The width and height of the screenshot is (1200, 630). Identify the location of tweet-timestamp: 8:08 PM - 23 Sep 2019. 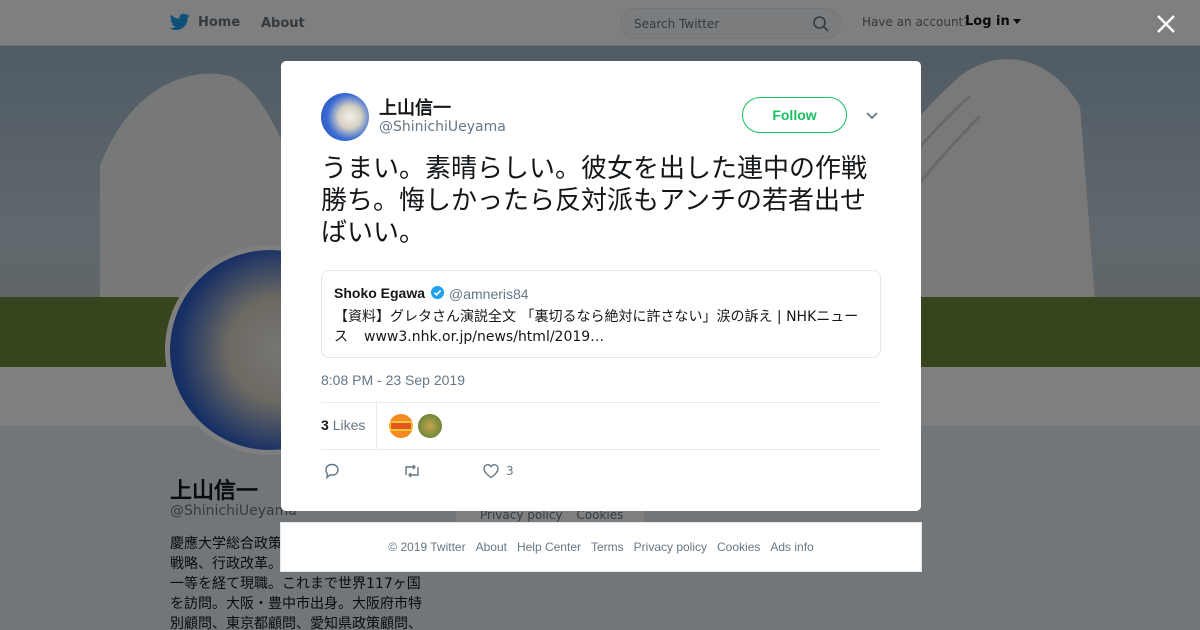
(393, 380).